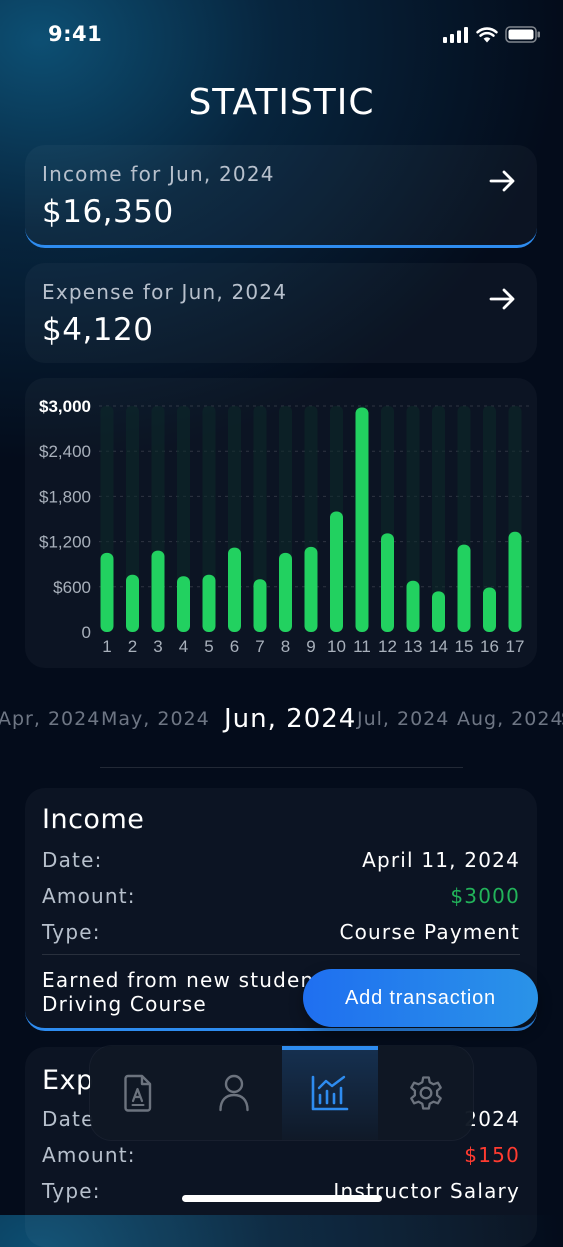 The height and width of the screenshot is (1247, 563). Describe the element at coordinates (420, 998) in the screenshot. I see `add-transaction-button: Add transaction` at that location.